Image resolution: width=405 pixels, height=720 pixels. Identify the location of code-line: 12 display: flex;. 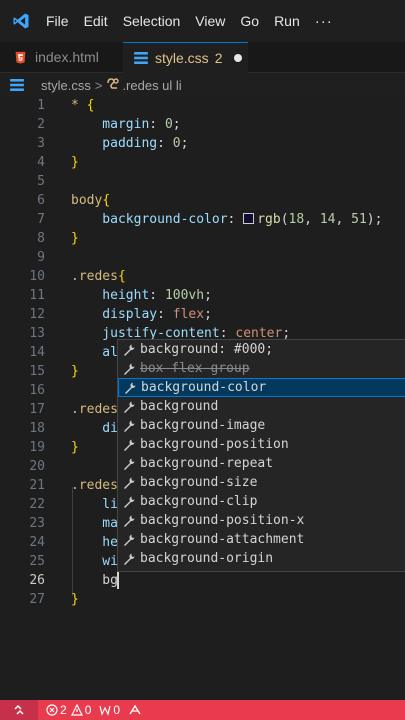
(202, 314).